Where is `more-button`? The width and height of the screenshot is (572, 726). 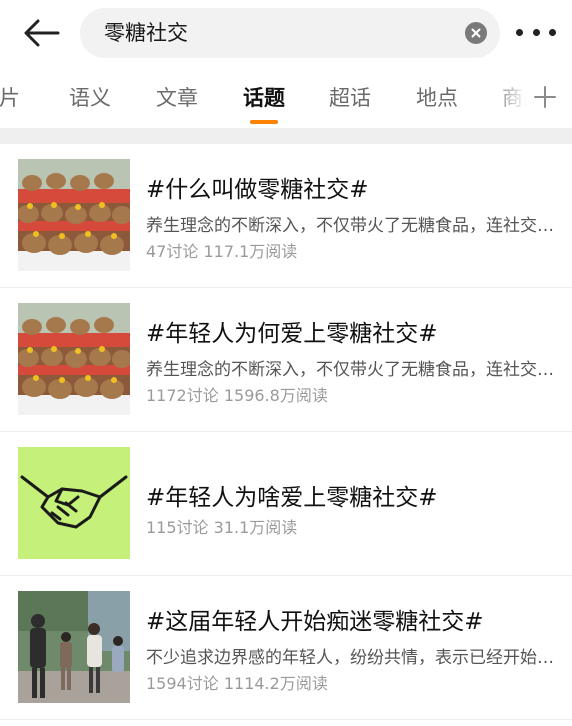 more-button is located at coordinates (536, 32).